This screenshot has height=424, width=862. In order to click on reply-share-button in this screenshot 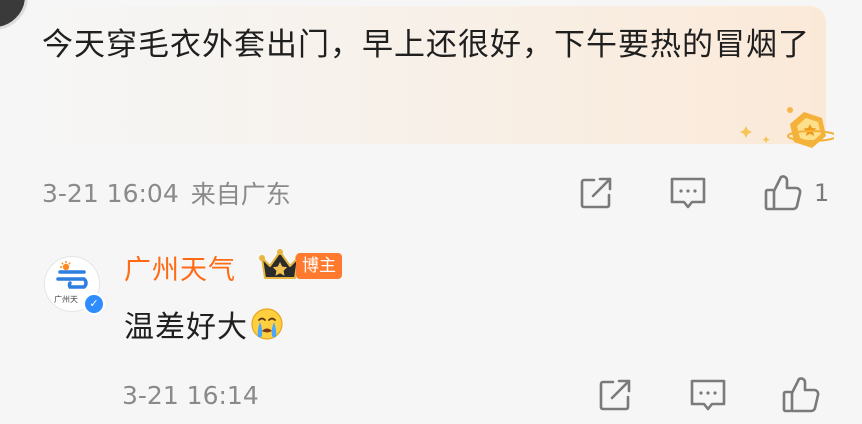, I will do `click(615, 395)`.